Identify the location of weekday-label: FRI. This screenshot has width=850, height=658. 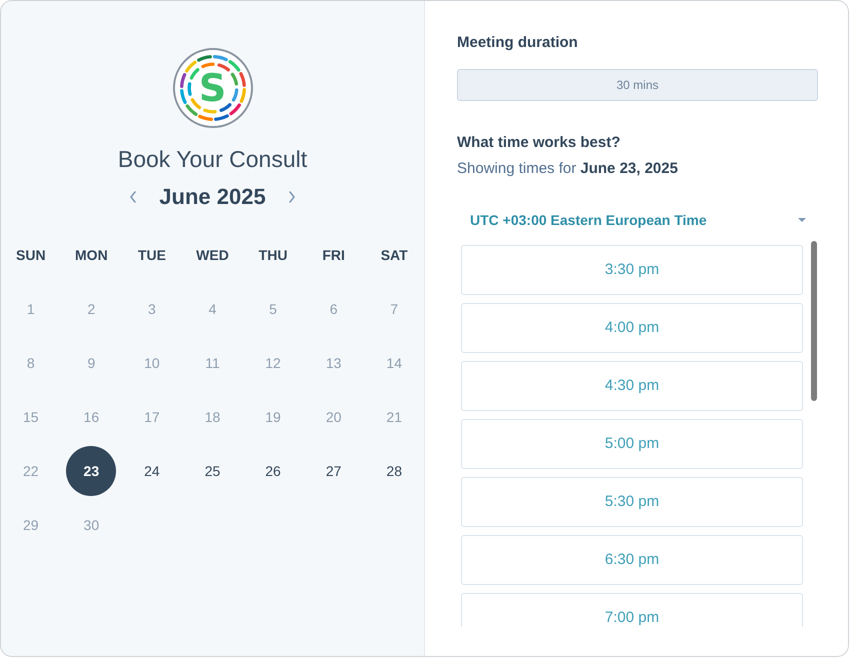
(333, 255).